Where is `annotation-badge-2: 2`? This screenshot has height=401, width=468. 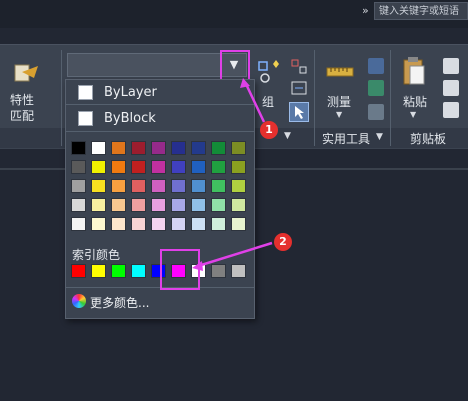
annotation-badge-2: 2 is located at coordinates (283, 242).